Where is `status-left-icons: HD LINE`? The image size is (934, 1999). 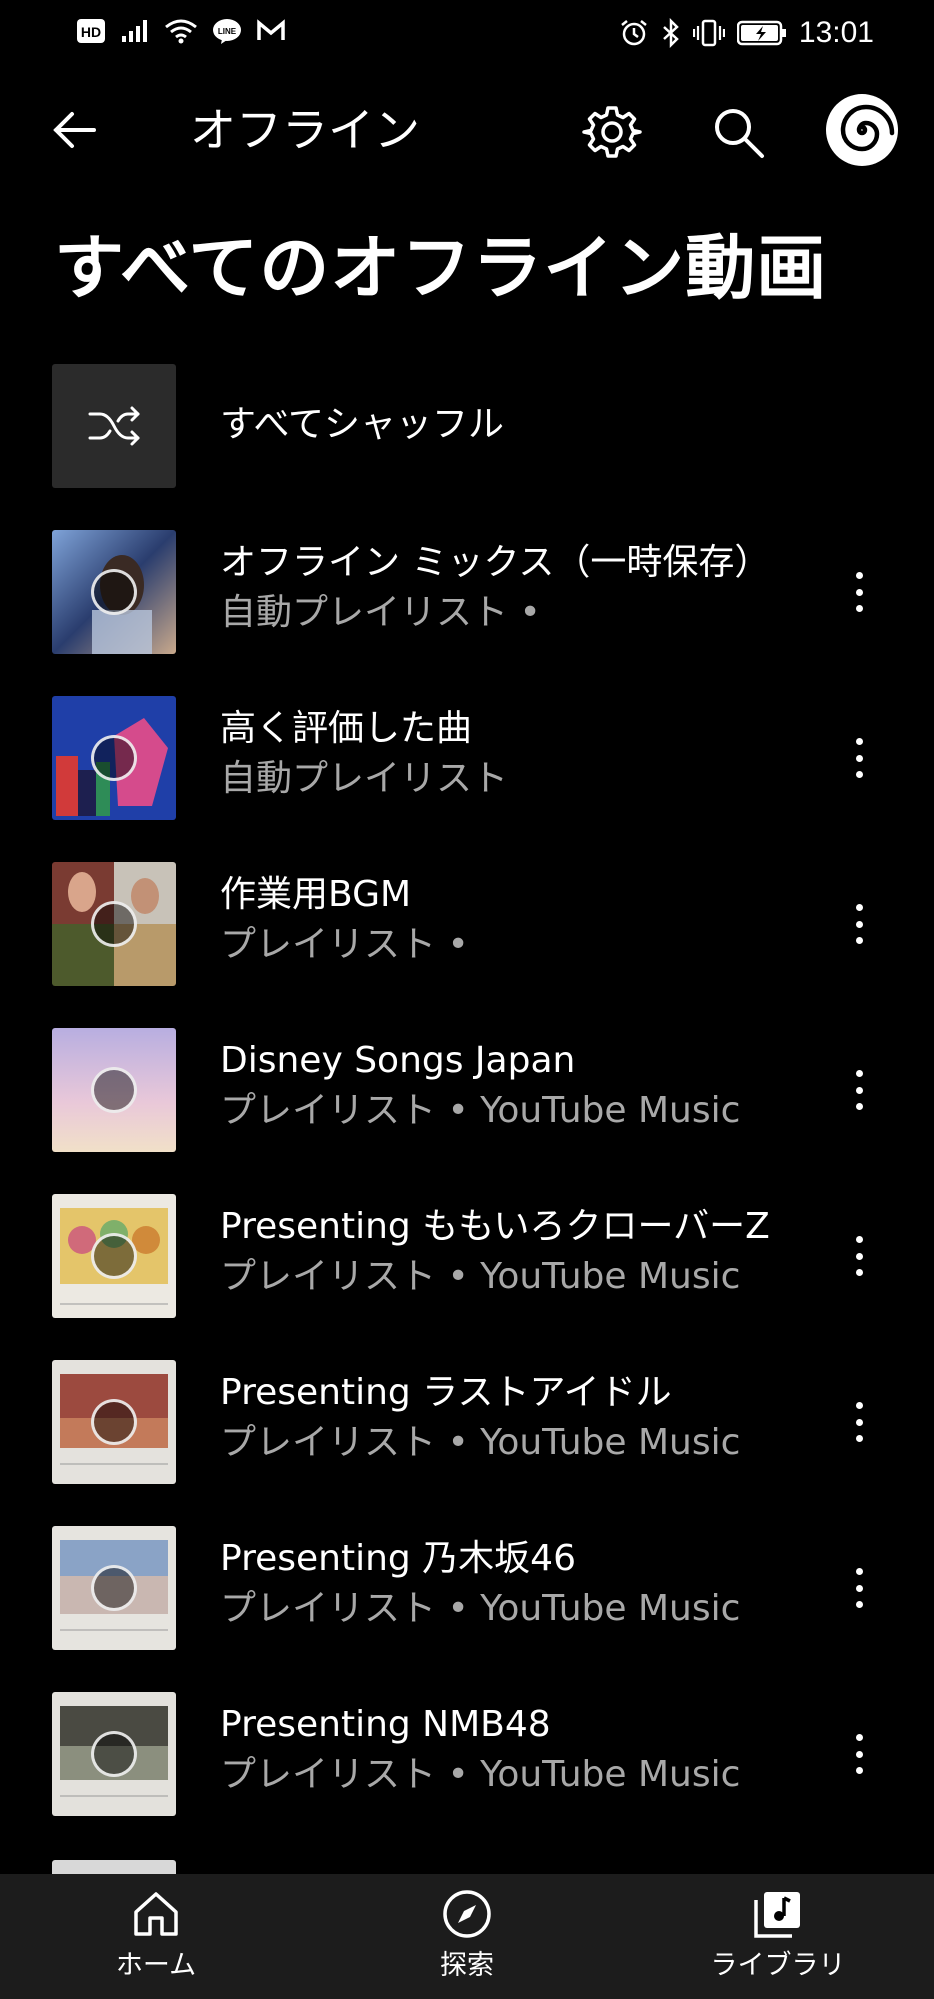
status-left-icons: HD LINE is located at coordinates (181, 31).